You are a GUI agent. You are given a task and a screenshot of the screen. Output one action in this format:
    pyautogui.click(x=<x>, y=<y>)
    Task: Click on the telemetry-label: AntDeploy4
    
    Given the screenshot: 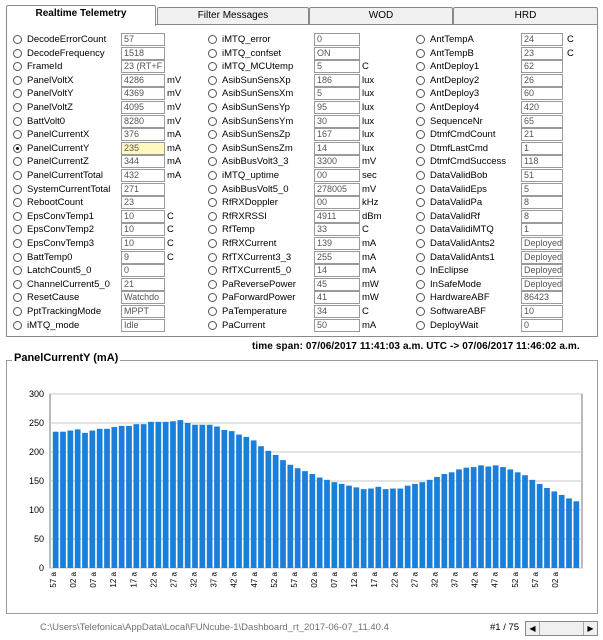 What is the action you would take?
    pyautogui.click(x=455, y=107)
    